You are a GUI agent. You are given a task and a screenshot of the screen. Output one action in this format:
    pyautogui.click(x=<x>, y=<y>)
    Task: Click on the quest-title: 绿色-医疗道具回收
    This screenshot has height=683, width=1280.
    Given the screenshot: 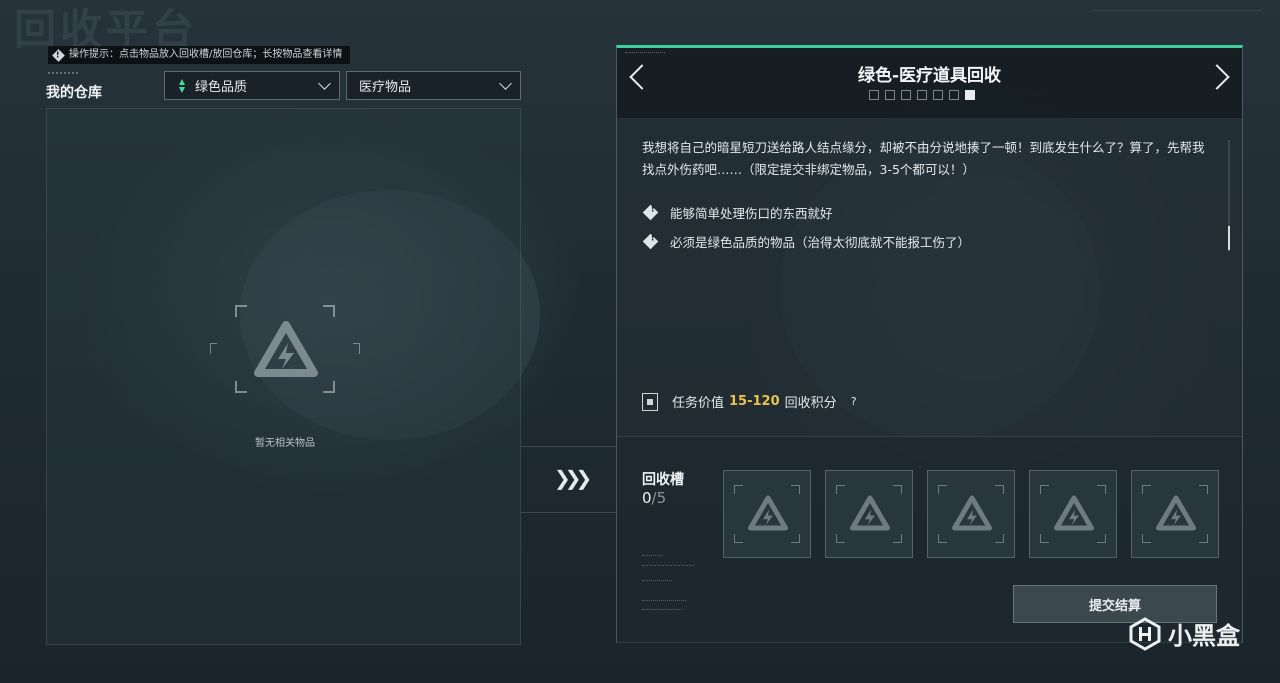 What is the action you would take?
    pyautogui.click(x=929, y=76)
    